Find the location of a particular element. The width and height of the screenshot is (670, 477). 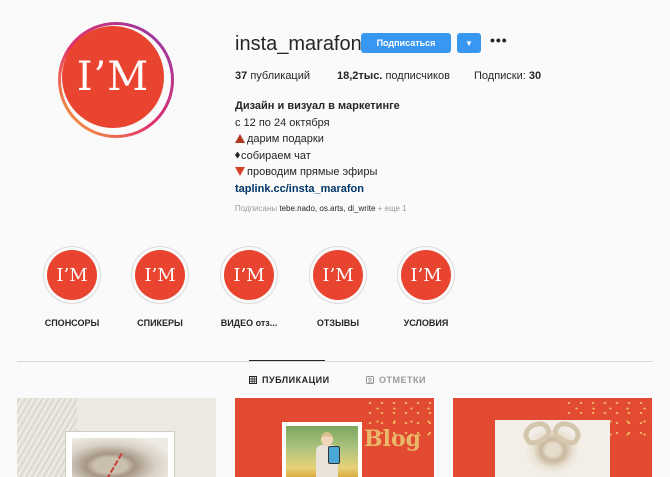

profile-avatar: I’M is located at coordinates (116, 80).